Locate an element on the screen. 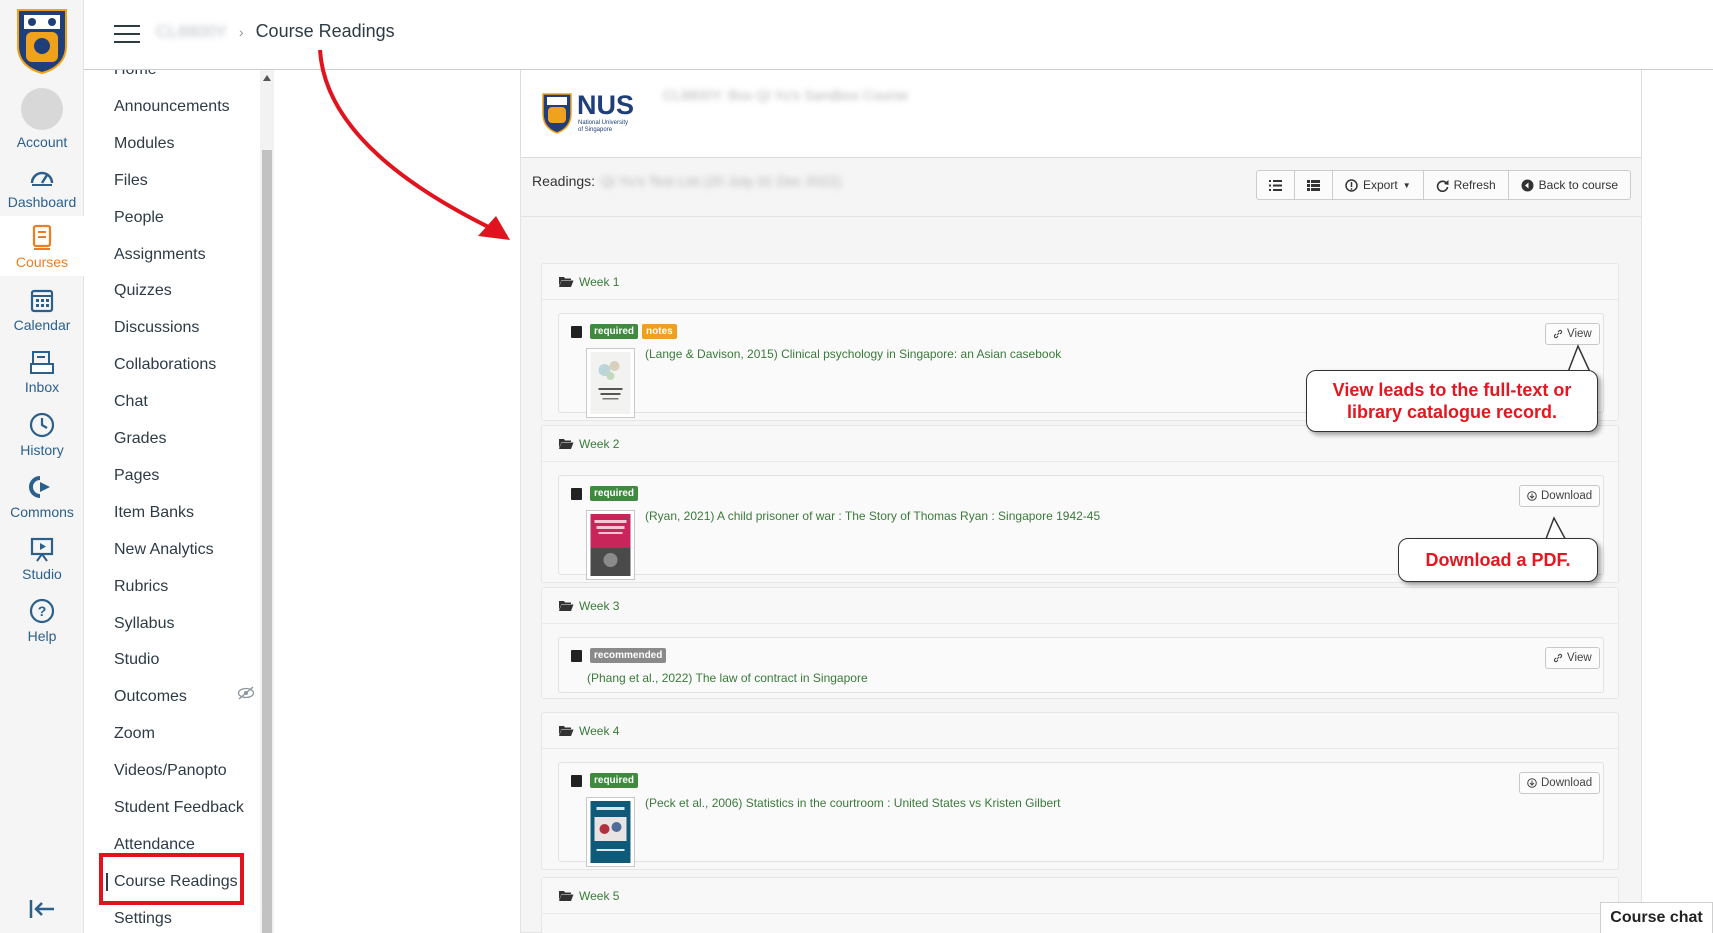 The height and width of the screenshot is (933, 1713). list-view-button is located at coordinates (1275, 185).